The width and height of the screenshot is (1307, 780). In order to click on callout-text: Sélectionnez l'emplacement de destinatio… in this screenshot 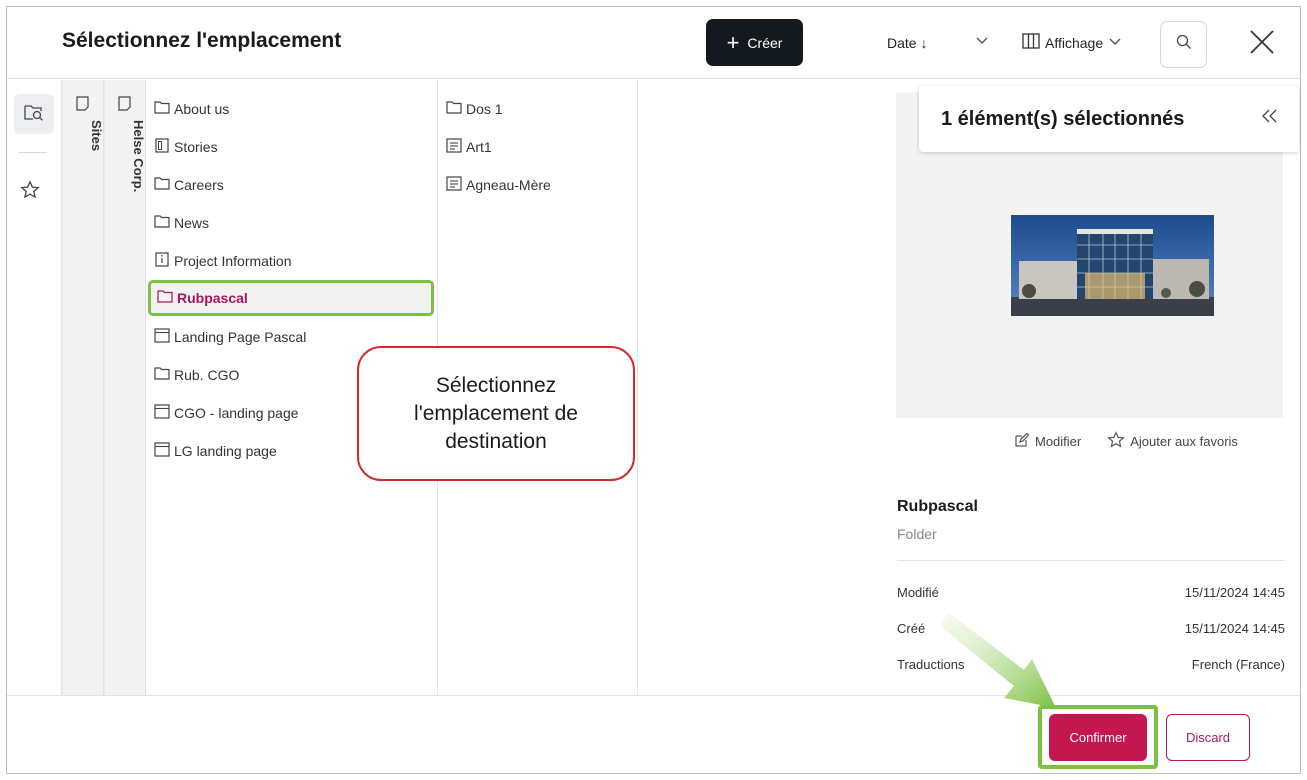, I will do `click(496, 413)`.